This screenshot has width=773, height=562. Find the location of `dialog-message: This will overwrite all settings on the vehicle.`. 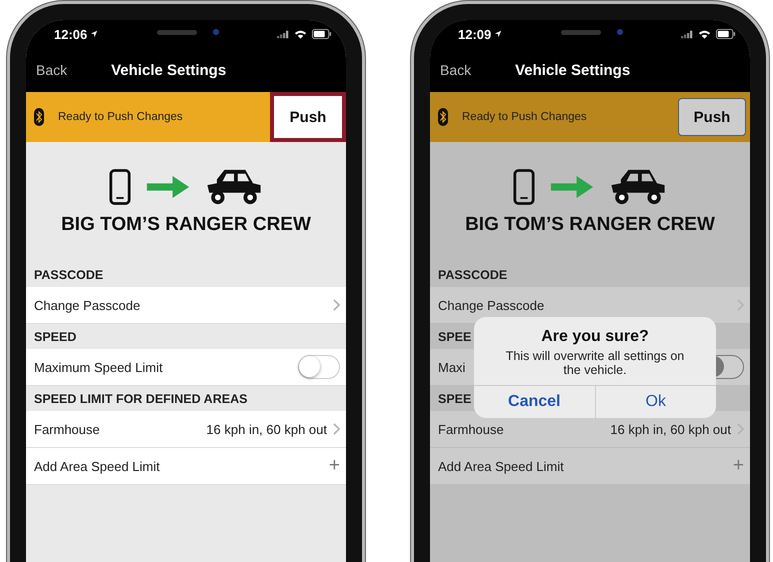

dialog-message: This will overwrite all settings on the vehicle. is located at coordinates (595, 363).